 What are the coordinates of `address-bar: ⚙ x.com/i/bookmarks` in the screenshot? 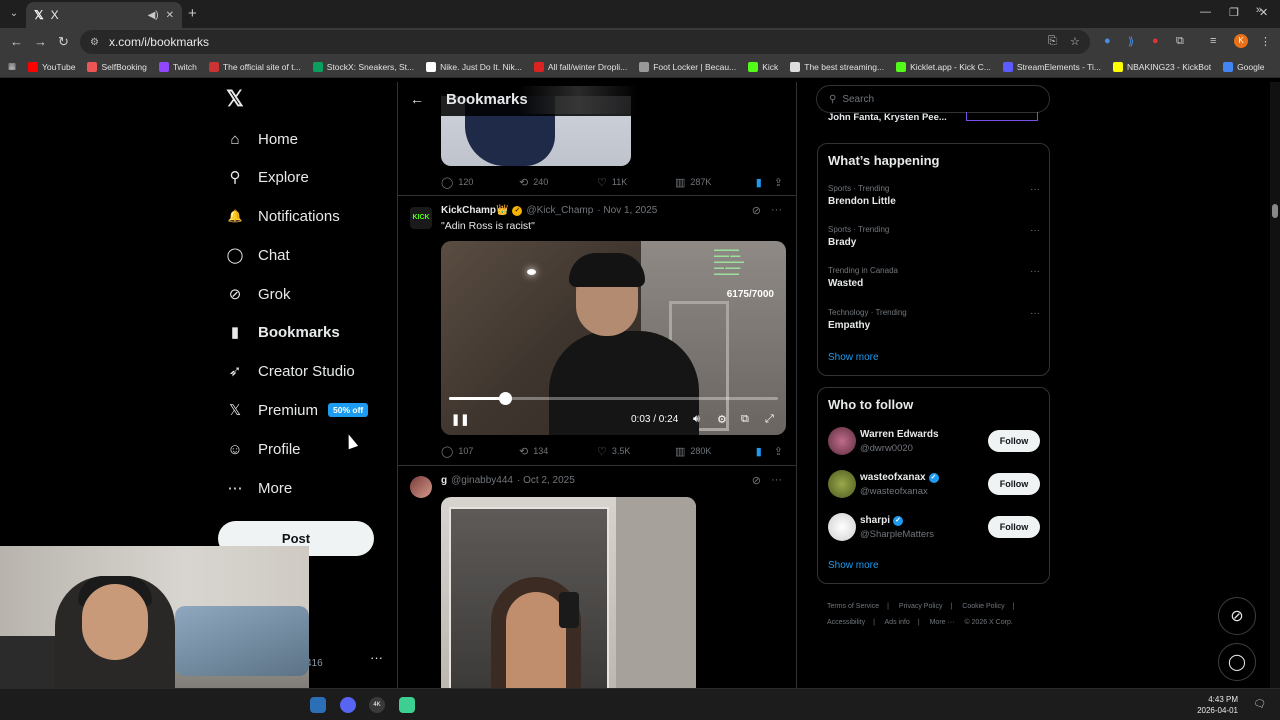 It's located at (585, 42).